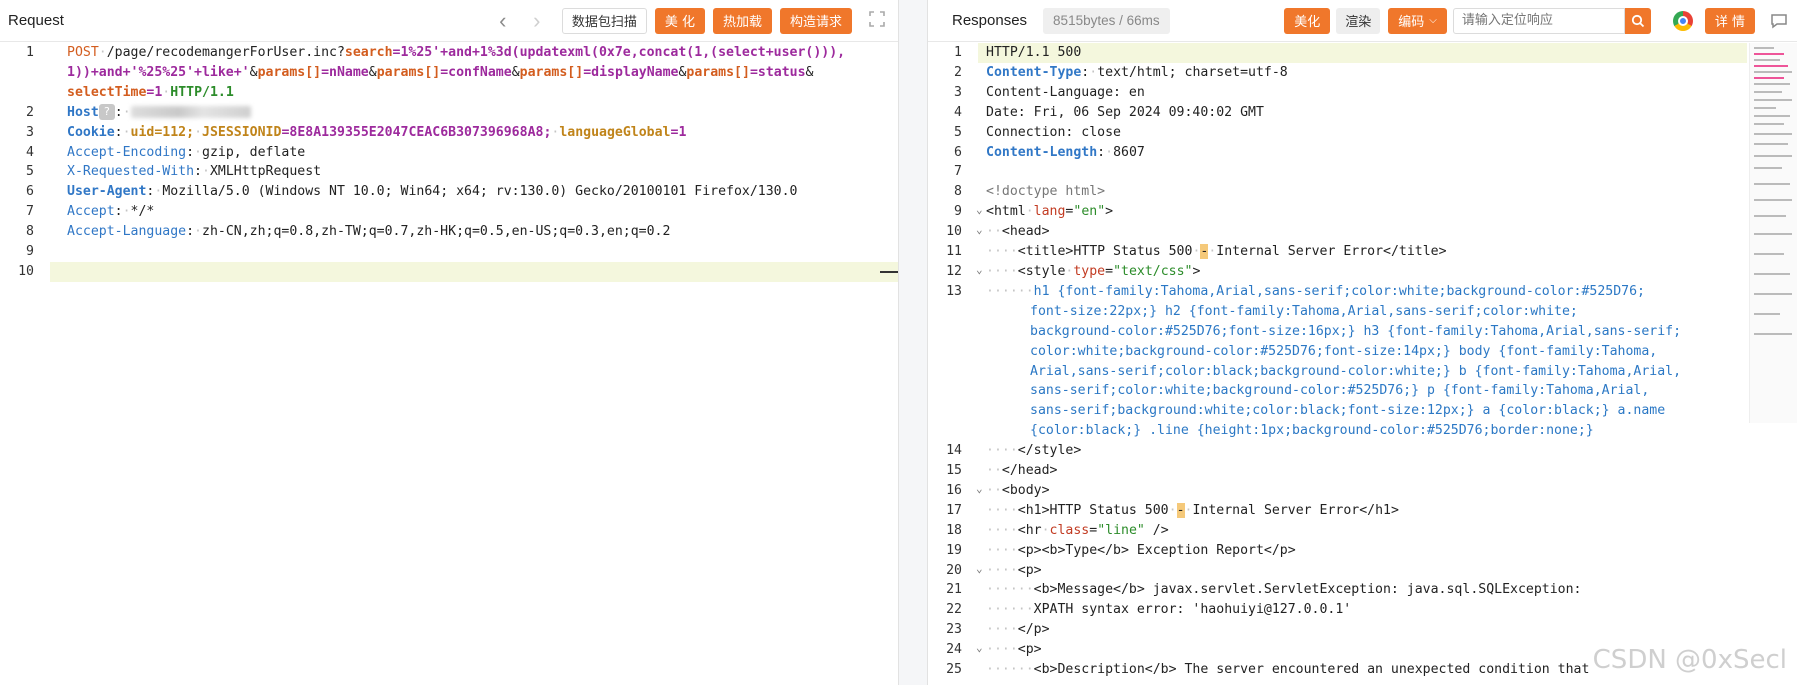 Image resolution: width=1797 pixels, height=685 pixels. Describe the element at coordinates (1729, 20) in the screenshot. I see `details-button: 详 情` at that location.